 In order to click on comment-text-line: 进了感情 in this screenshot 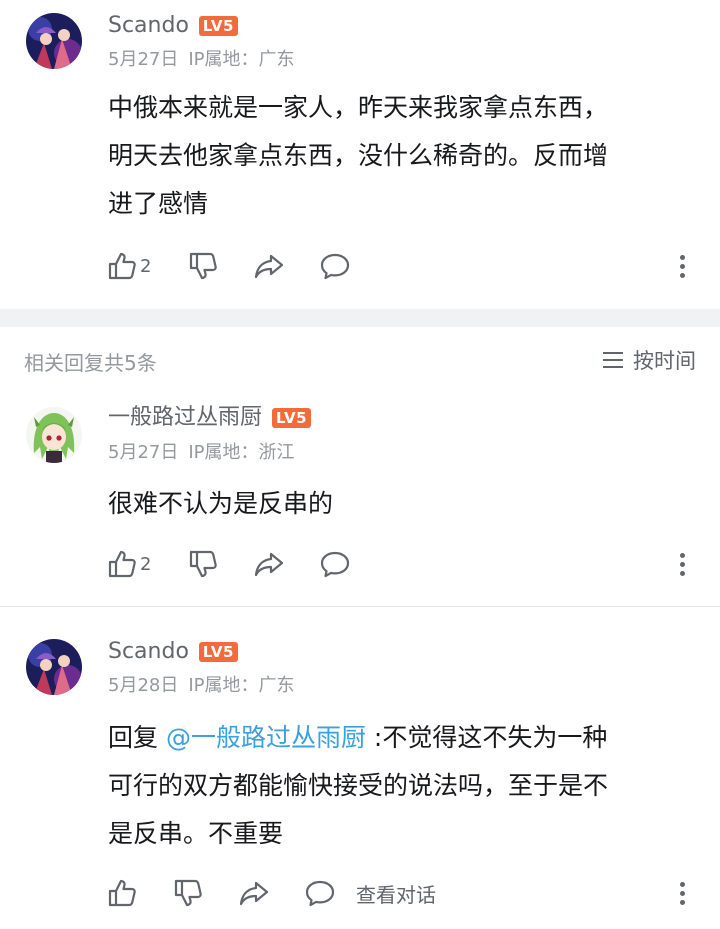, I will do `click(158, 203)`.